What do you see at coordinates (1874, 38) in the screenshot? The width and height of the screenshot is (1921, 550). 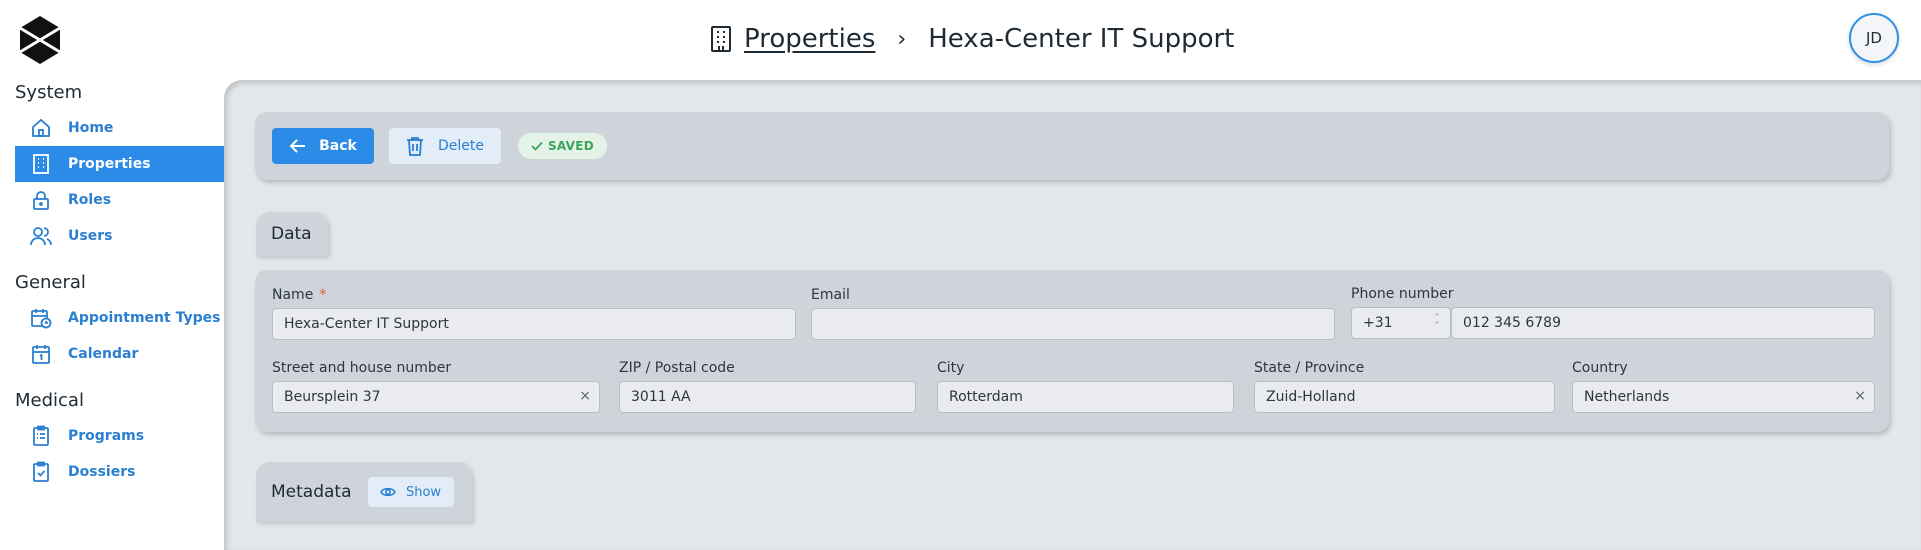 I see `user-avatar: JD` at bounding box center [1874, 38].